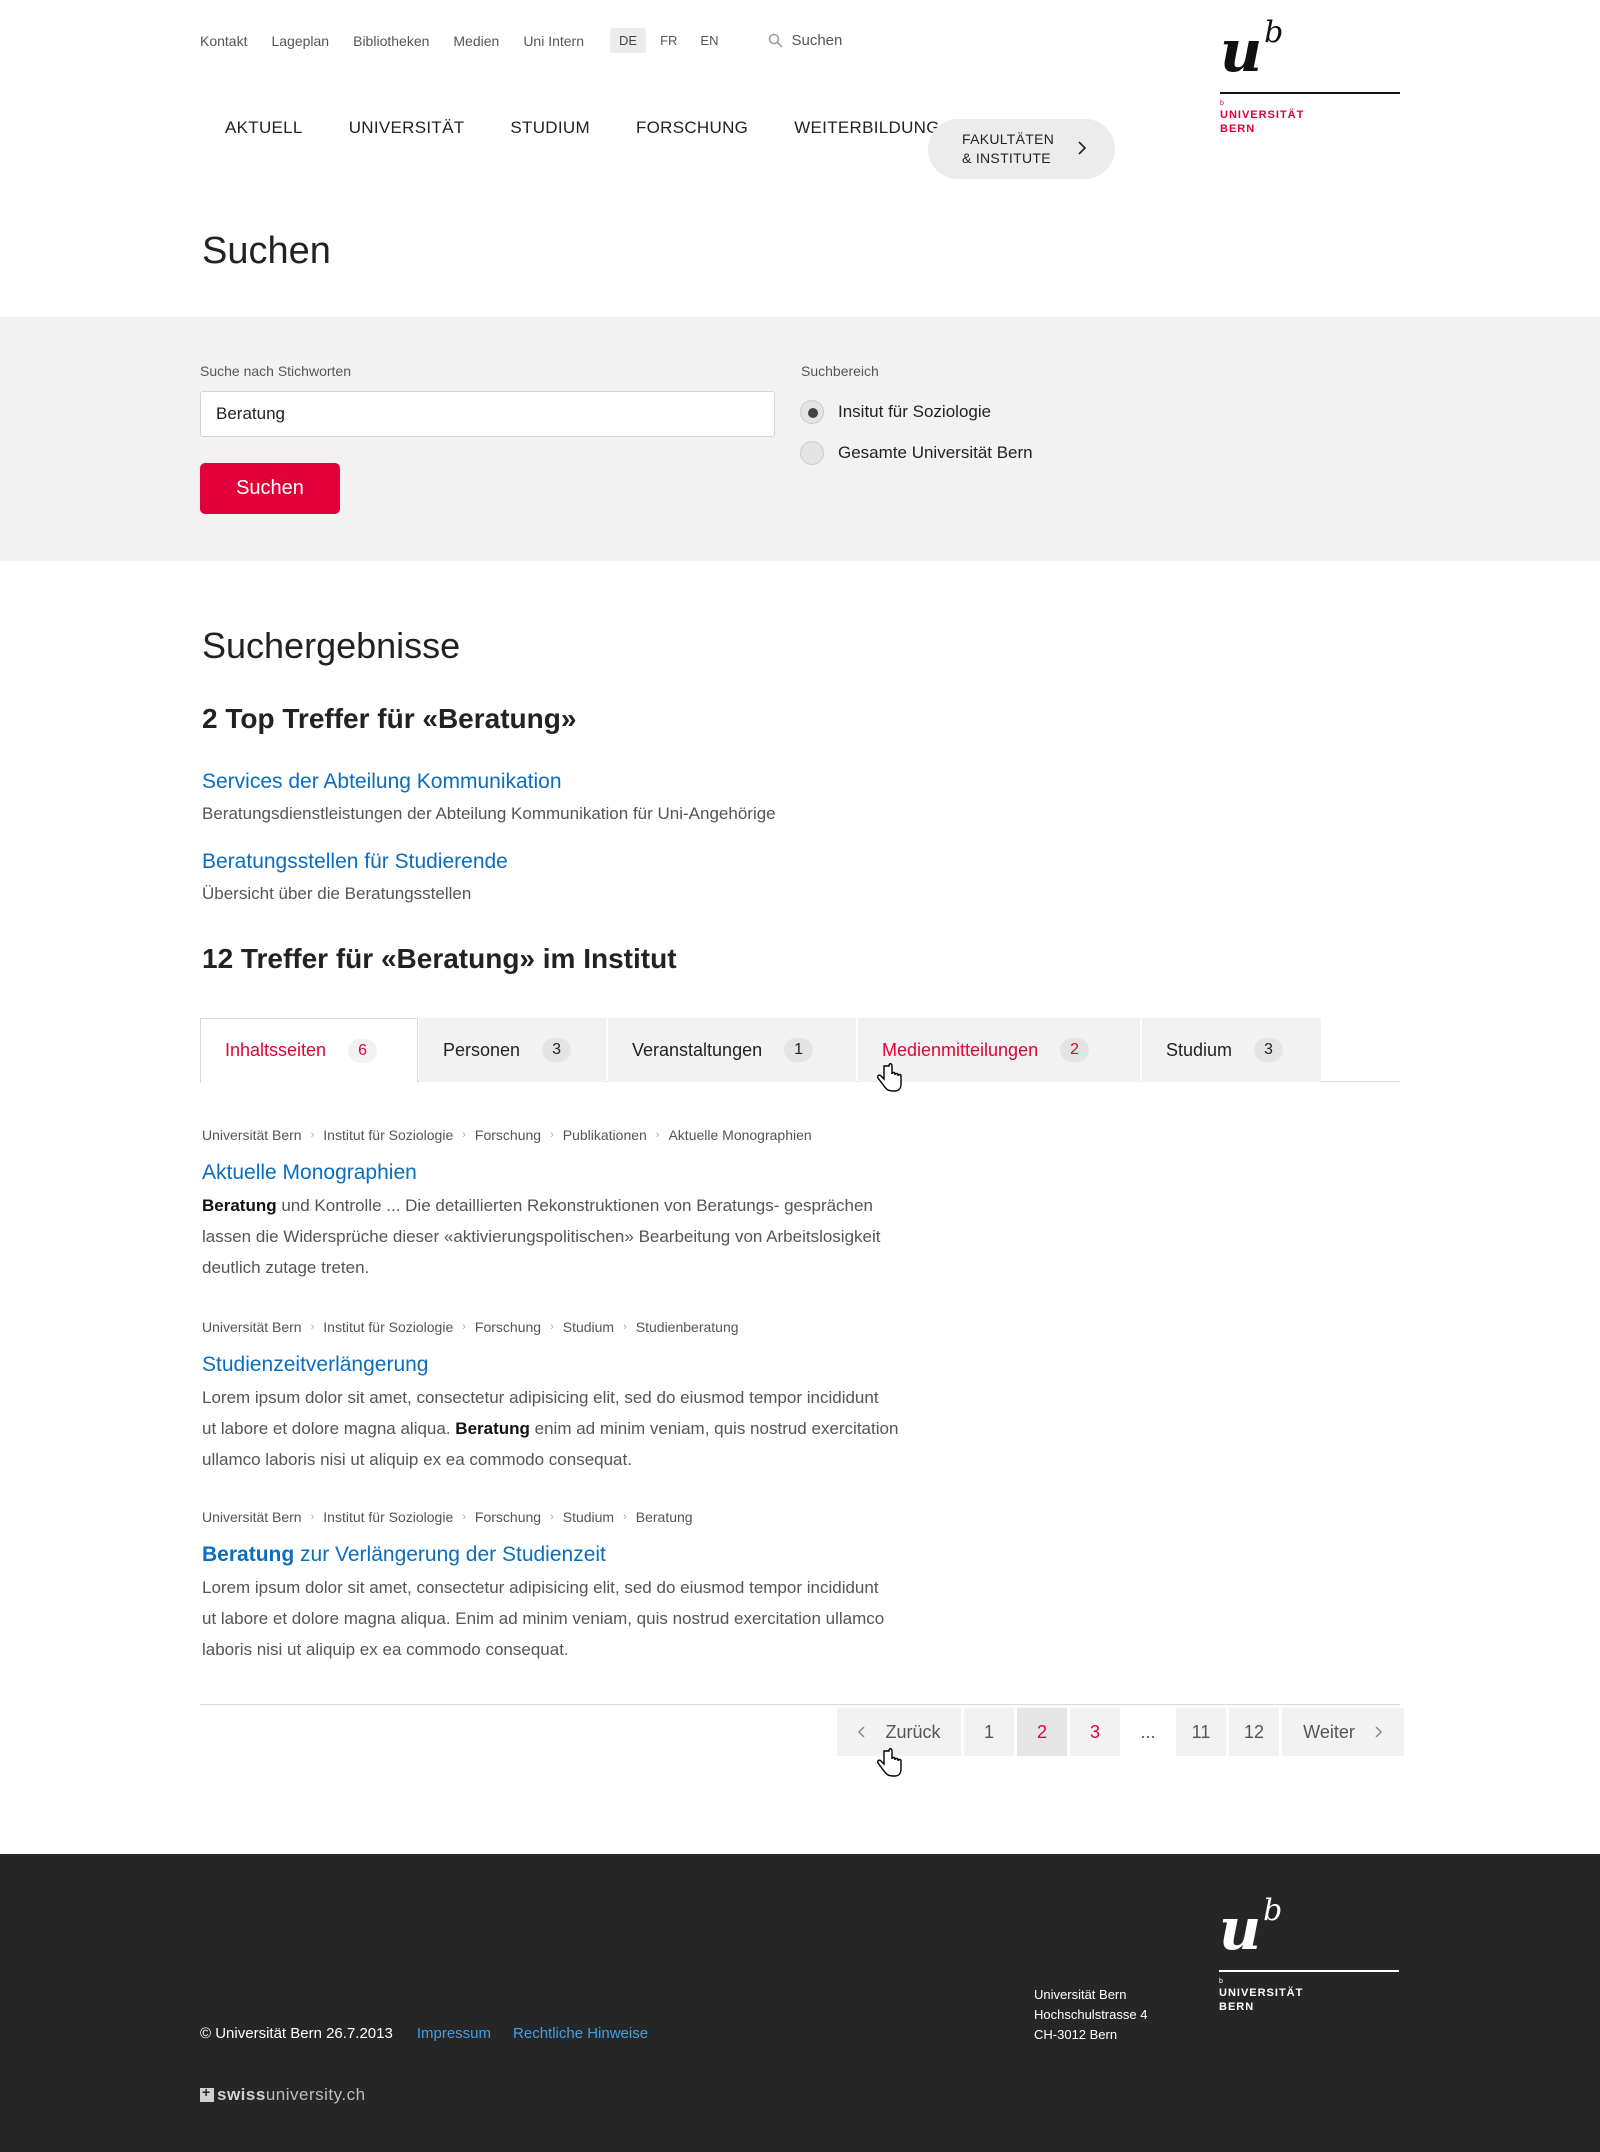 This screenshot has height=2152, width=1600. I want to click on tab-count-badge: 1, so click(799, 1050).